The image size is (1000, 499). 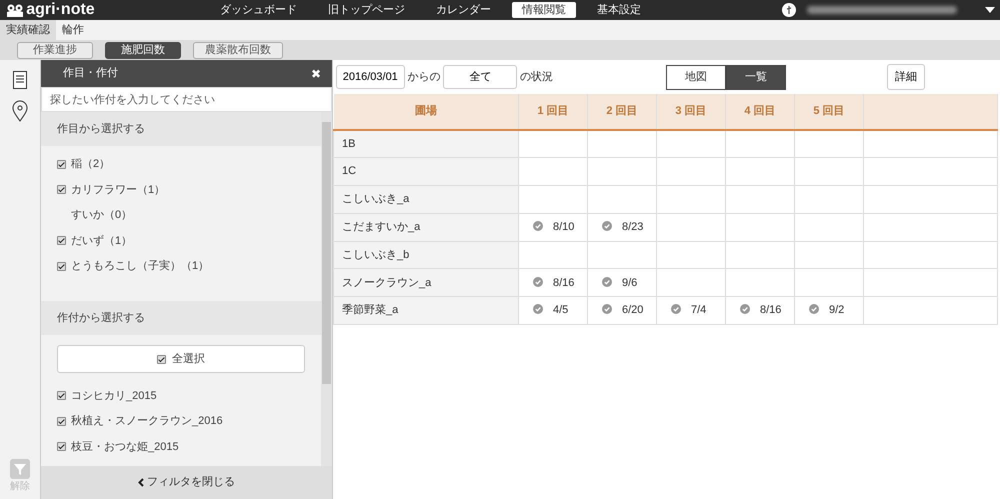 What do you see at coordinates (315, 73) in the screenshot?
I see `close-button: ✖` at bounding box center [315, 73].